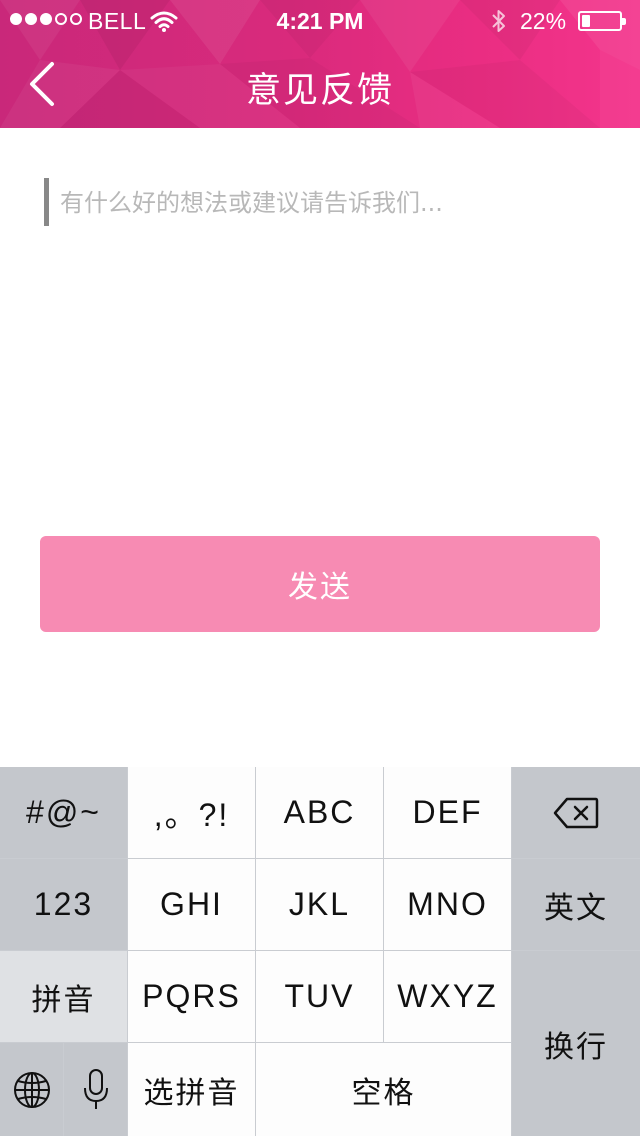 Image resolution: width=640 pixels, height=1136 pixels. Describe the element at coordinates (191, 1093) in the screenshot. I see `key-select-pinyin-label: 选拼音` at that location.